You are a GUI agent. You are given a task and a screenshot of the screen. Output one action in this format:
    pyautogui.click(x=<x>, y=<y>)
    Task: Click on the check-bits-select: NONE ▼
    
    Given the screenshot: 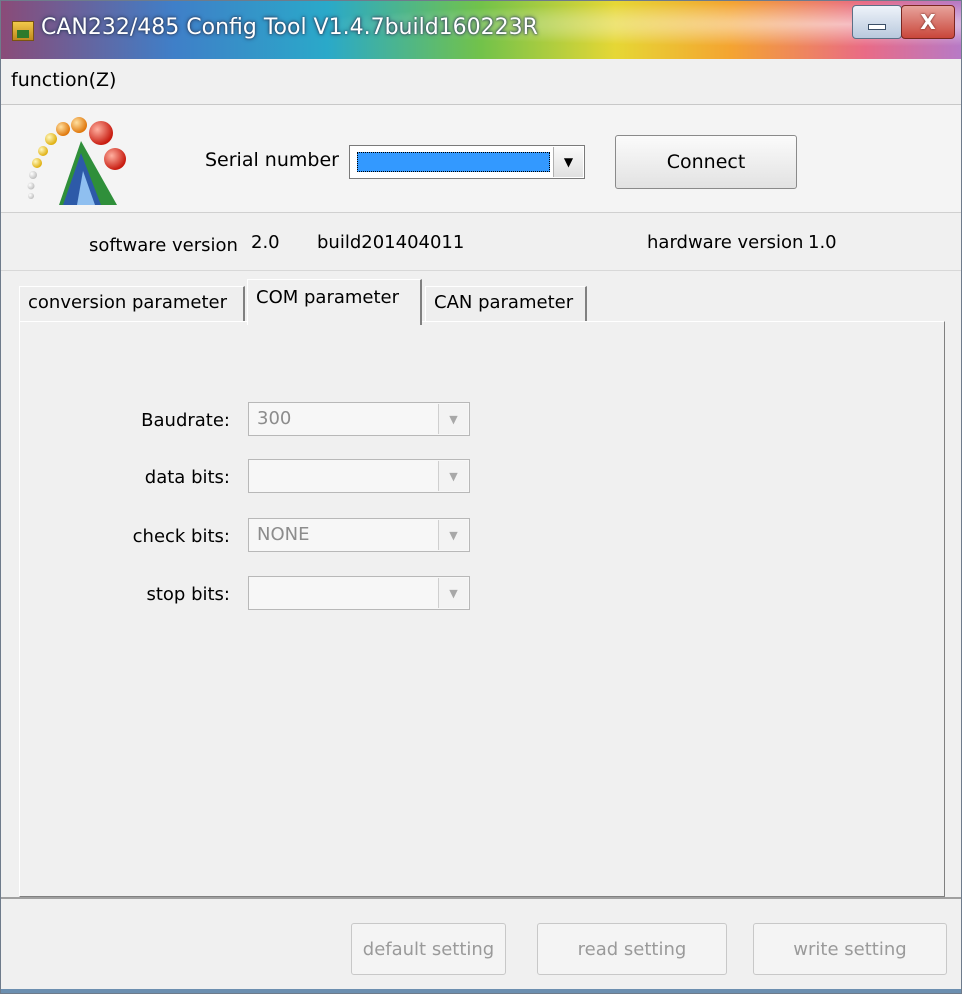 What is the action you would take?
    pyautogui.click(x=359, y=535)
    